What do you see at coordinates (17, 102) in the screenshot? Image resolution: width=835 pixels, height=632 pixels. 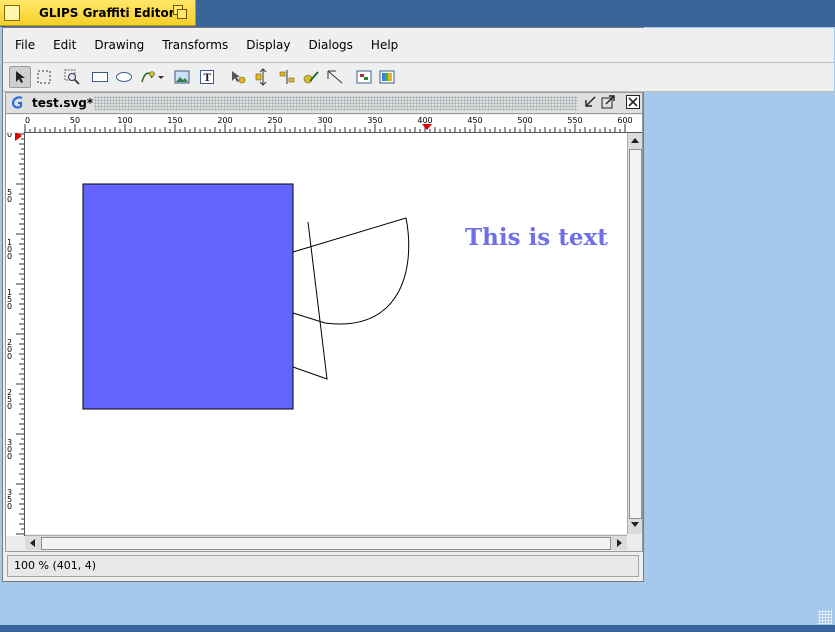 I see `graffiti-logo-icon` at bounding box center [17, 102].